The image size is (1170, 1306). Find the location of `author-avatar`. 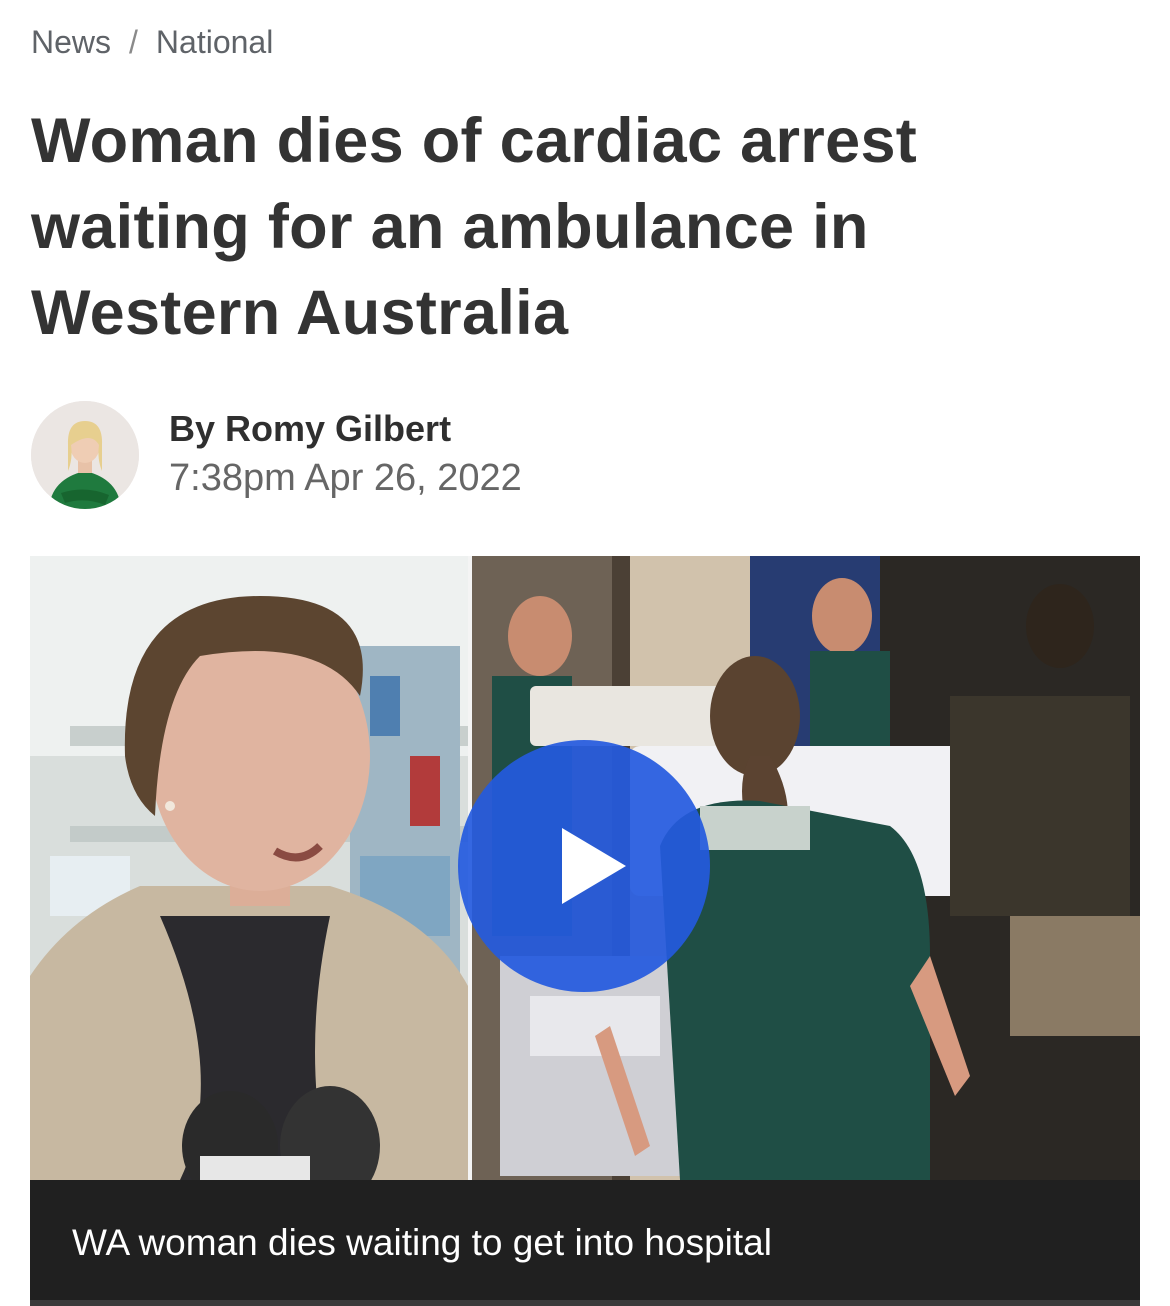

author-avatar is located at coordinates (85, 455).